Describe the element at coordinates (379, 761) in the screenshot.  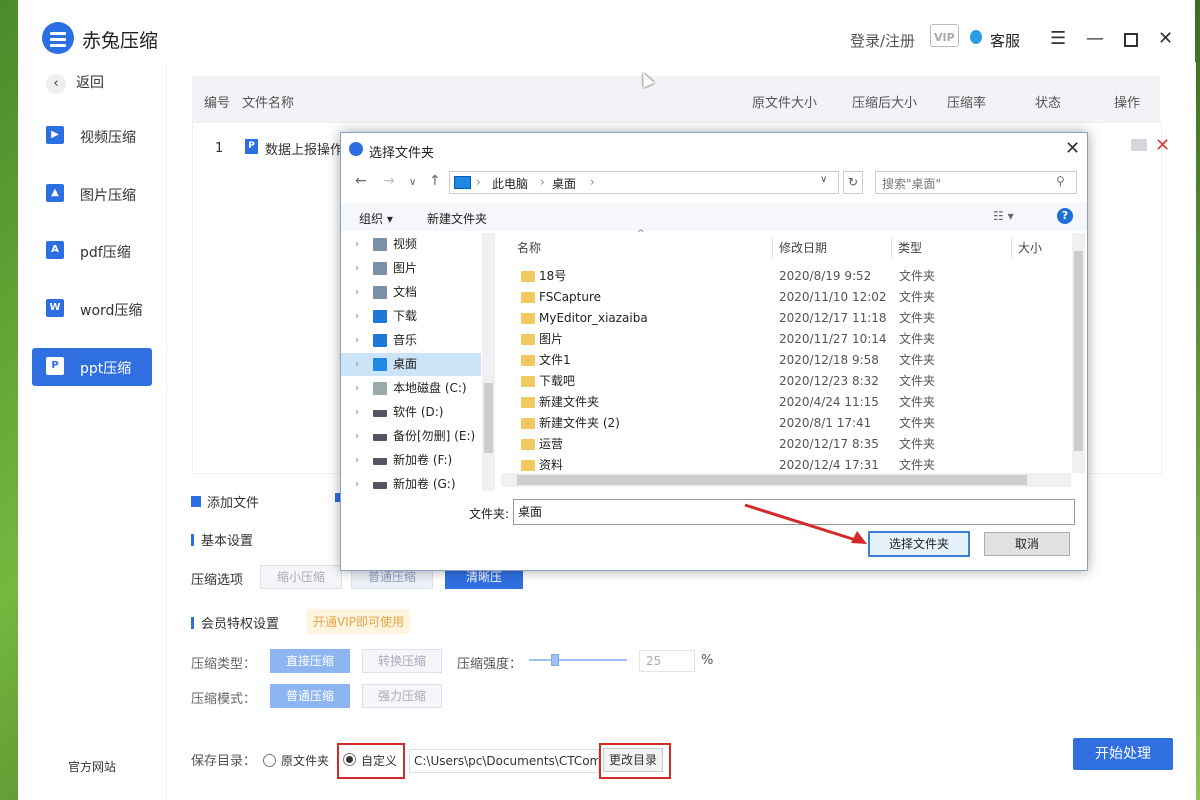
I see `radio-custom-label: 自定义` at that location.